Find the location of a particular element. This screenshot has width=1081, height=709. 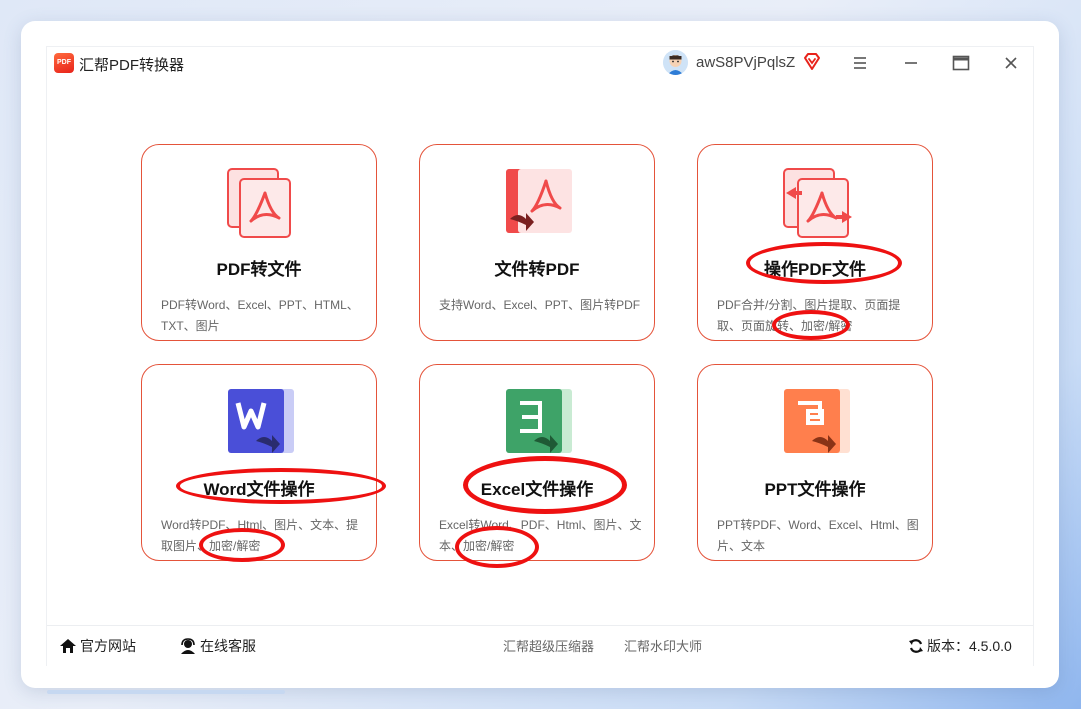

home-icon is located at coordinates (68, 647).